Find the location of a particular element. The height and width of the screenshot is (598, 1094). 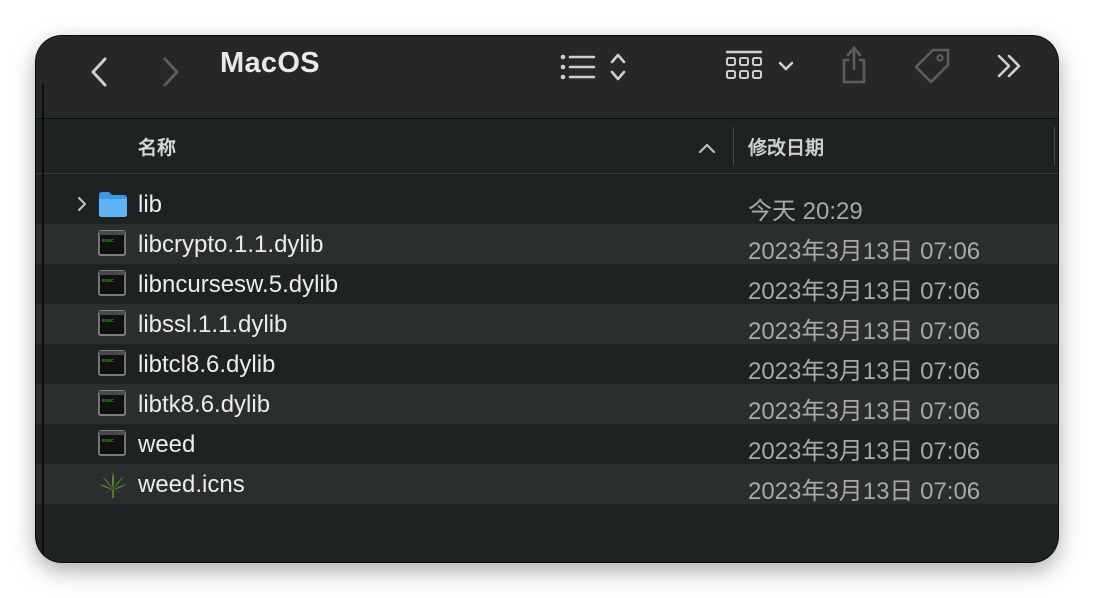

list-item: exec libssl.1.1.dylib 2023年3月13日 07:06 is located at coordinates (547, 324).